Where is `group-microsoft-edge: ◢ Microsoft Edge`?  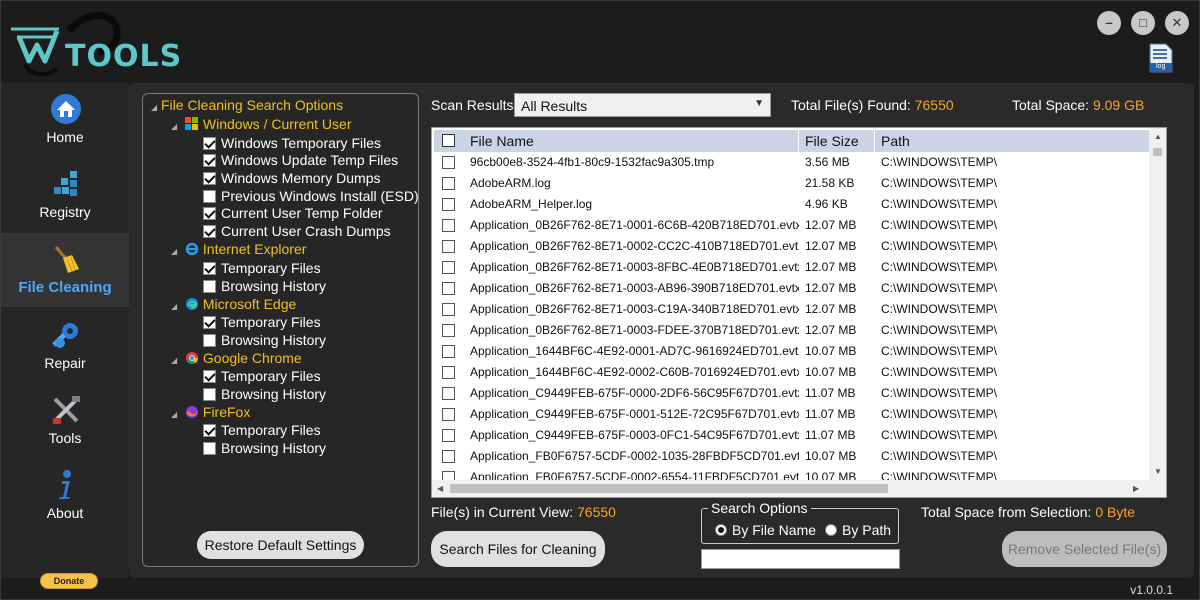
group-microsoft-edge: ◢ Microsoft Edge is located at coordinates (233, 304).